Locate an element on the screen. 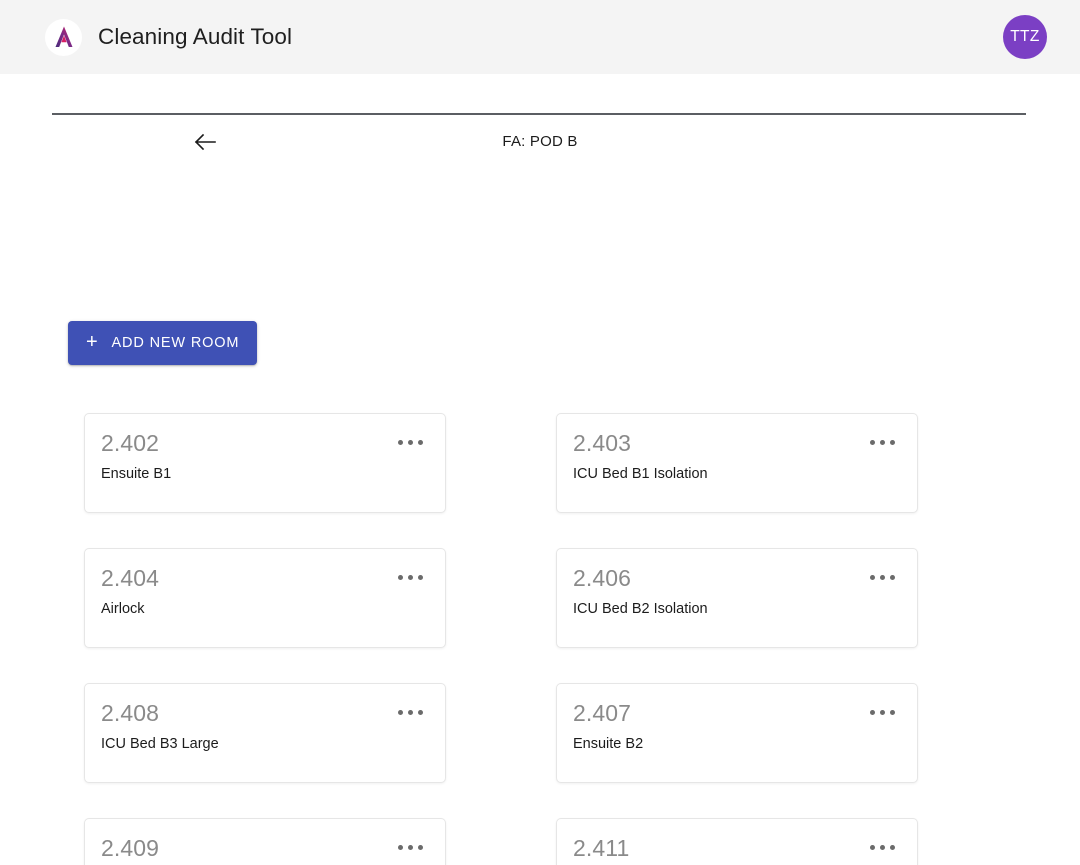 The image size is (1080, 865). sub-header: FA: POD B is located at coordinates (540, 143).